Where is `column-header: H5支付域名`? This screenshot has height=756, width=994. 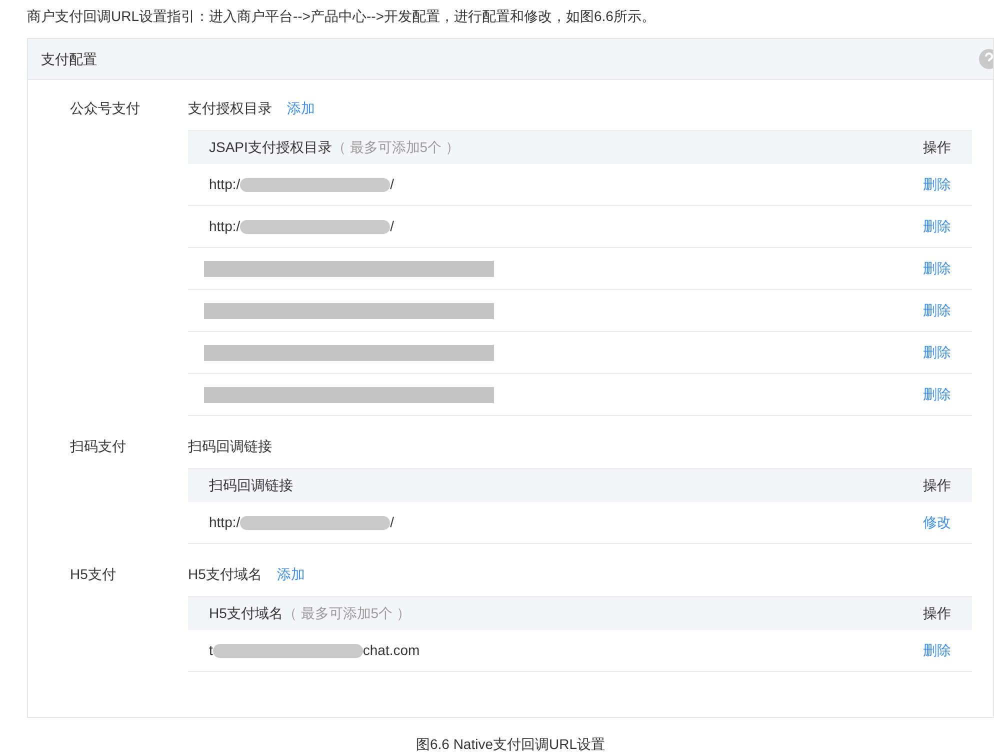
column-header: H5支付域名 is located at coordinates (246, 613).